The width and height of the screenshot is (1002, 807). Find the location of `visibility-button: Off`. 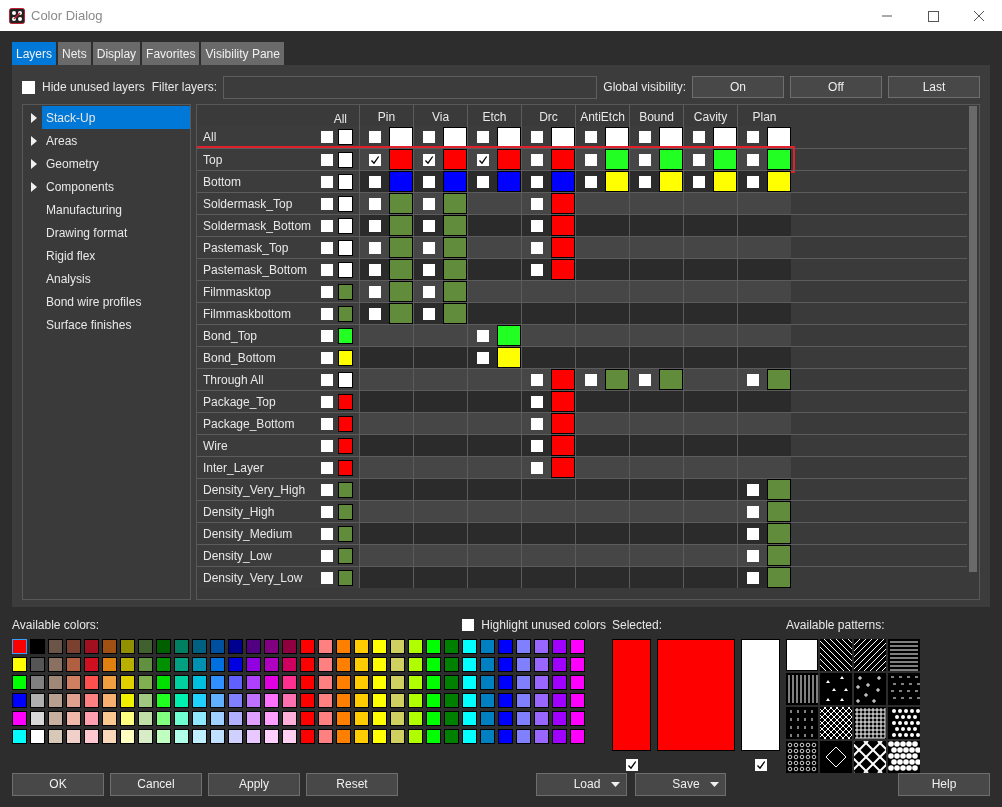

visibility-button: Off is located at coordinates (836, 87).